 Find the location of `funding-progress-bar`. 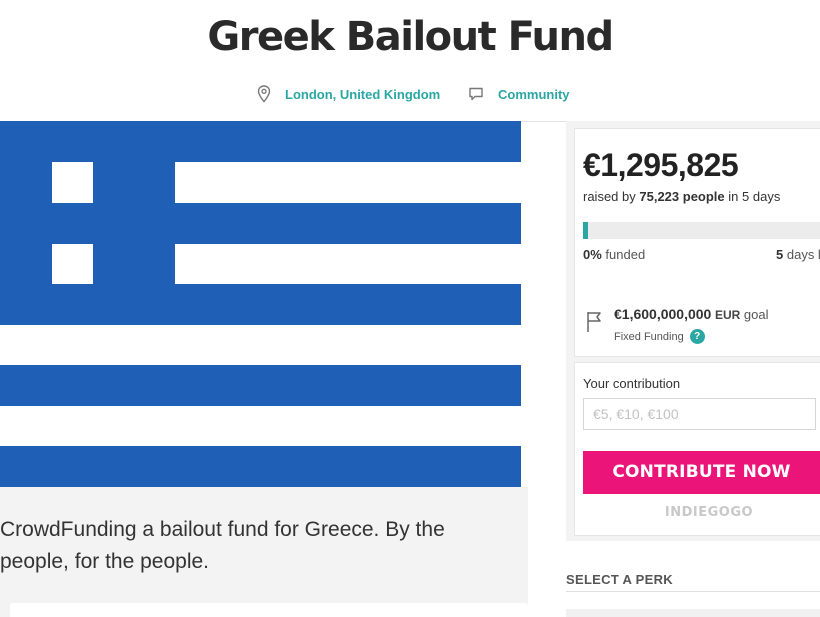

funding-progress-bar is located at coordinates (701, 230).